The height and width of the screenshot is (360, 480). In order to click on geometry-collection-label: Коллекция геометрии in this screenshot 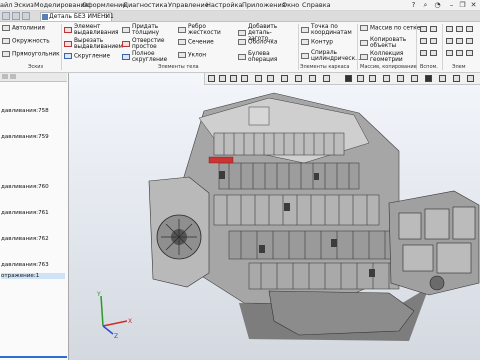, I will do `click(387, 57)`.